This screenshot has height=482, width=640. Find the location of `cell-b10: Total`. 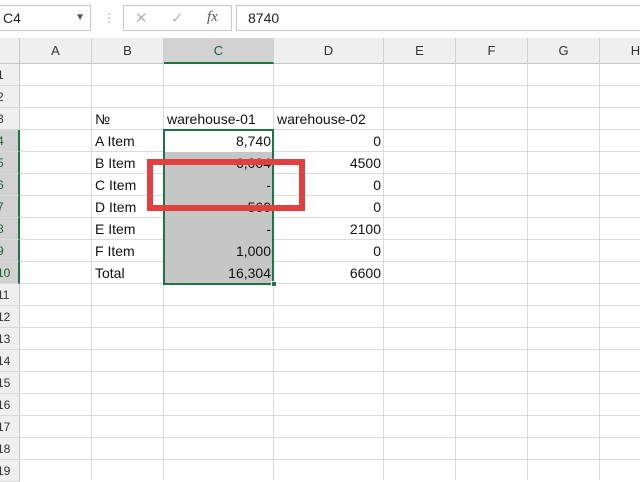

cell-b10: Total is located at coordinates (128, 273).